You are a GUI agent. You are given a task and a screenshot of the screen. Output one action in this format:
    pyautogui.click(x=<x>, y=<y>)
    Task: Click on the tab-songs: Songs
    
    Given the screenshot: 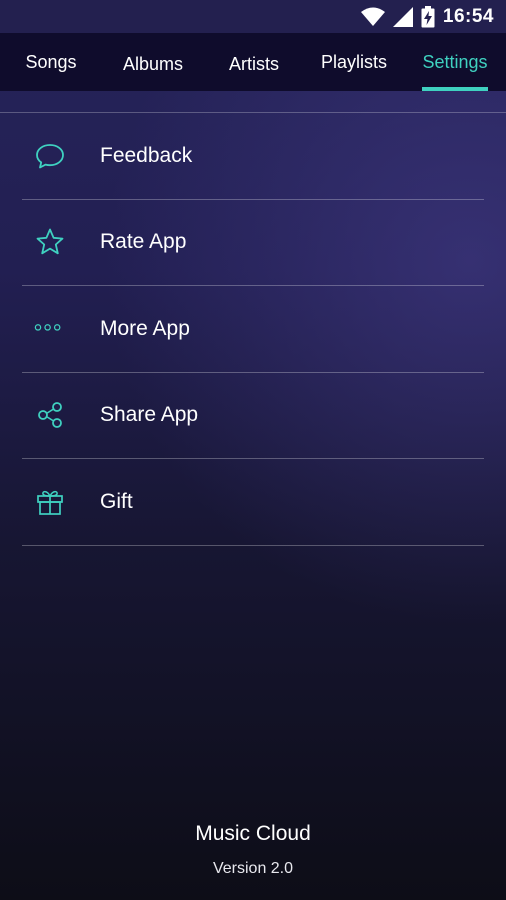 What is the action you would take?
    pyautogui.click(x=51, y=62)
    